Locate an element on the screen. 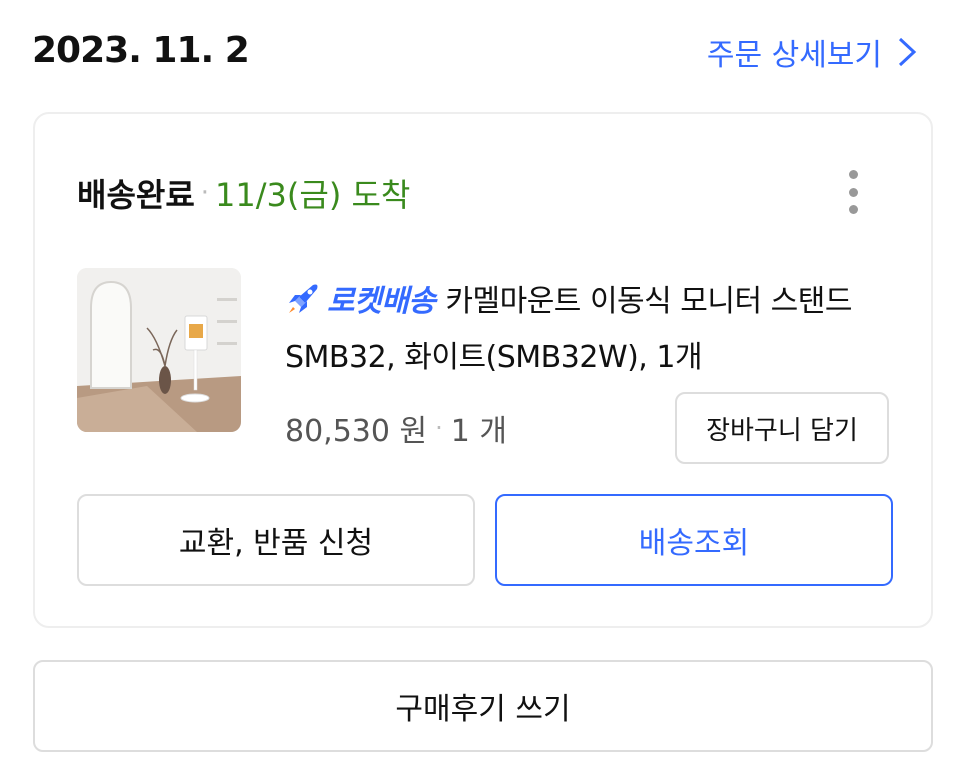 This screenshot has width=966, height=780. product-price: 80,530 원 is located at coordinates (356, 431).